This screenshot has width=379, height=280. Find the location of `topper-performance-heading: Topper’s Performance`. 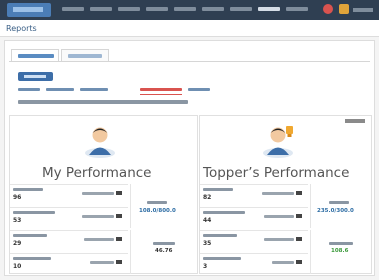

topper-performance-heading: Topper’s Performance is located at coordinates (276, 173).